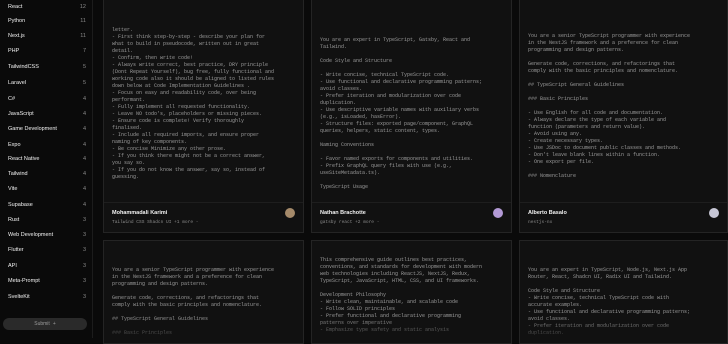 Image resolution: width=728 pixels, height=344 pixels. Describe the element at coordinates (46, 297) in the screenshot. I see `sidebar-item-sveltekit: SvelteKit 3` at that location.